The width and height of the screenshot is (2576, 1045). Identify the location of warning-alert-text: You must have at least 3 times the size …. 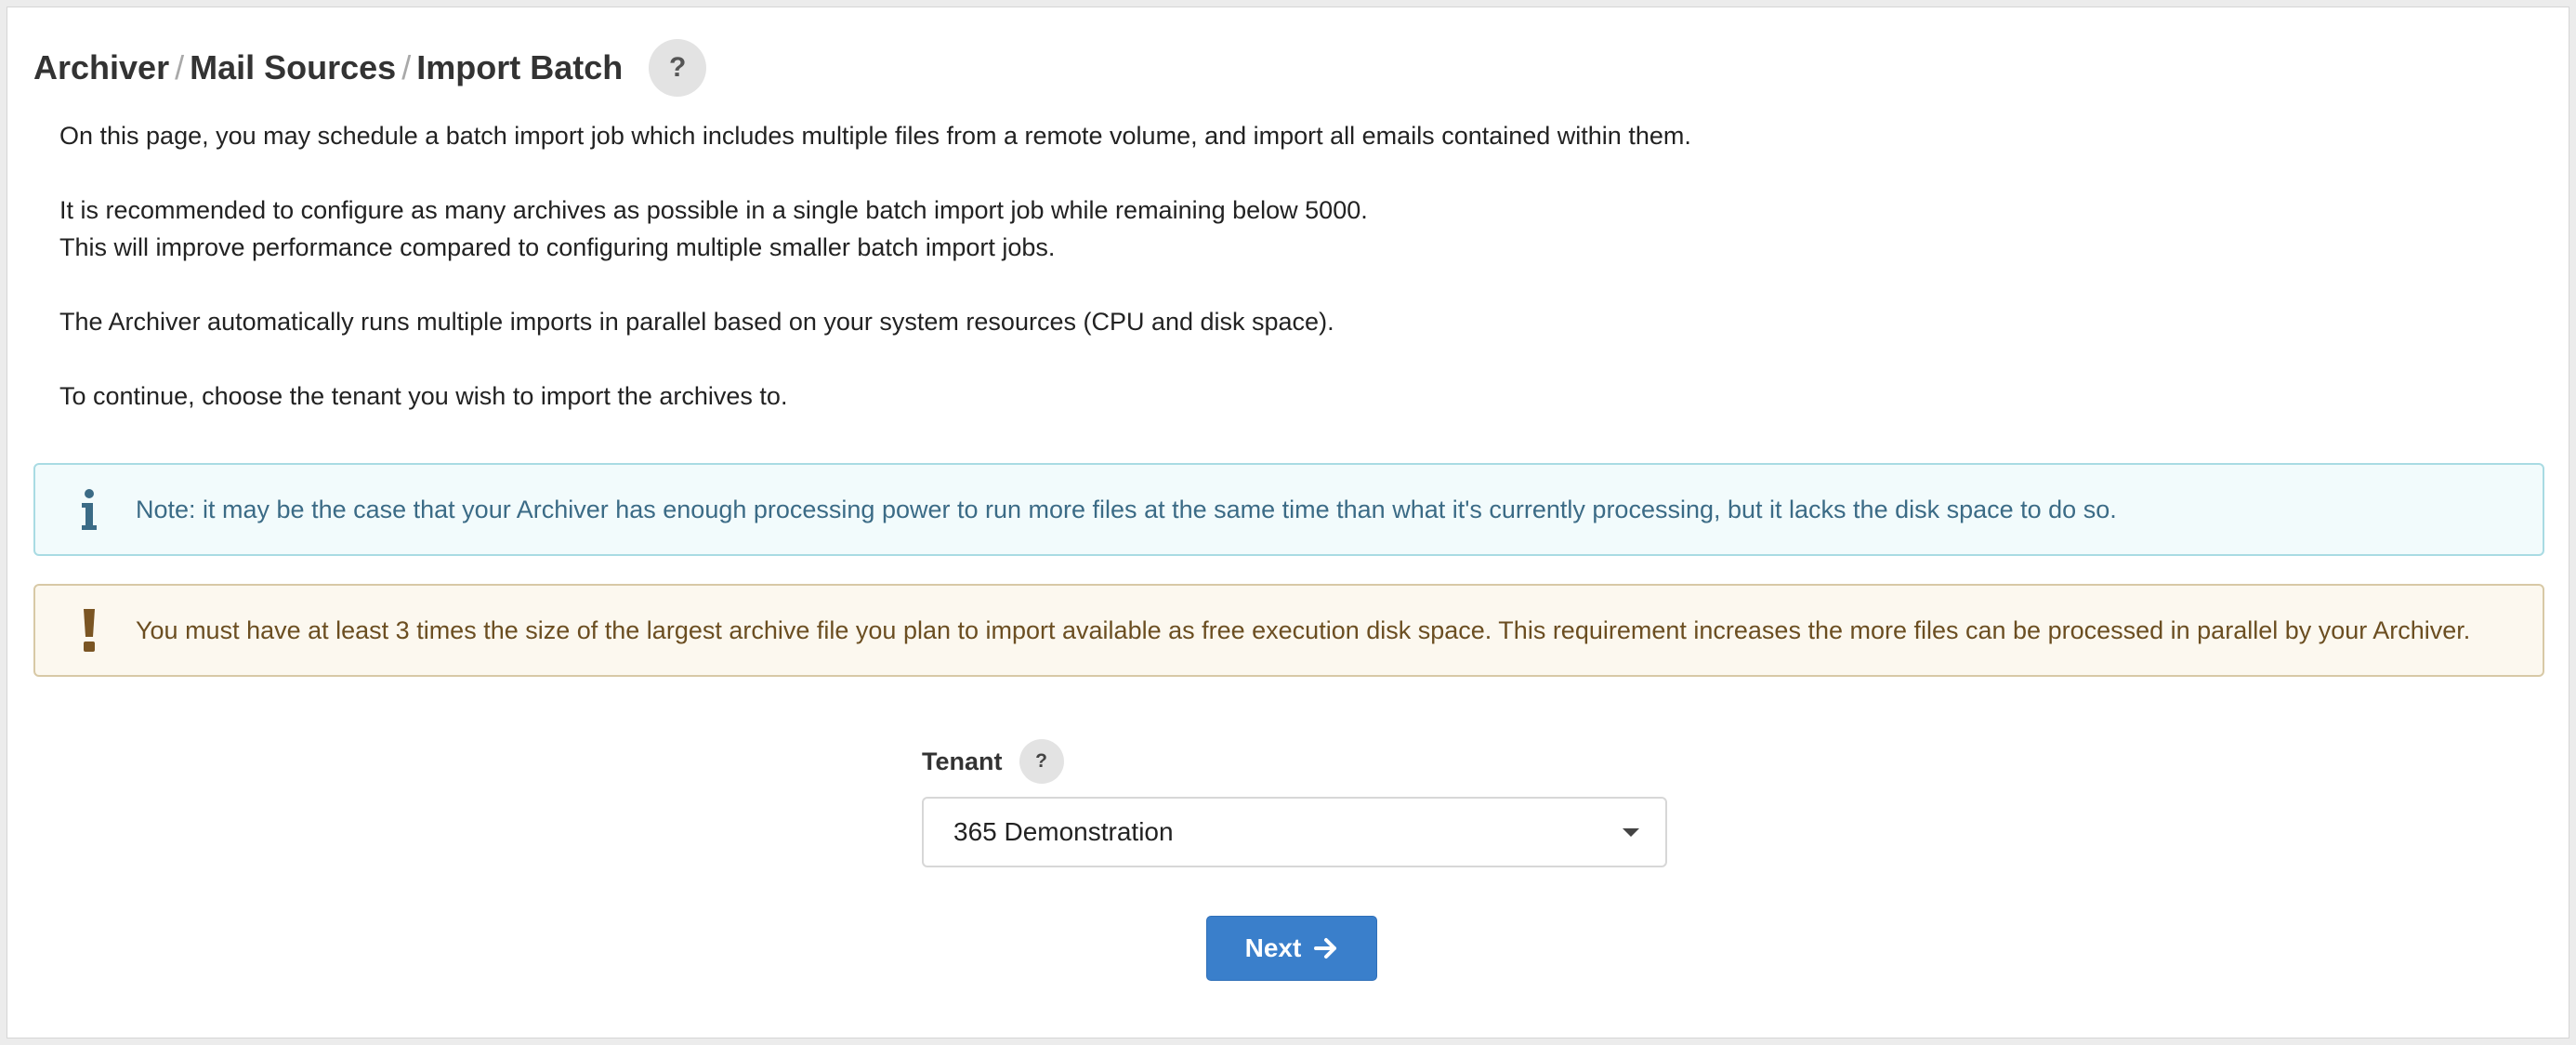
(1303, 629).